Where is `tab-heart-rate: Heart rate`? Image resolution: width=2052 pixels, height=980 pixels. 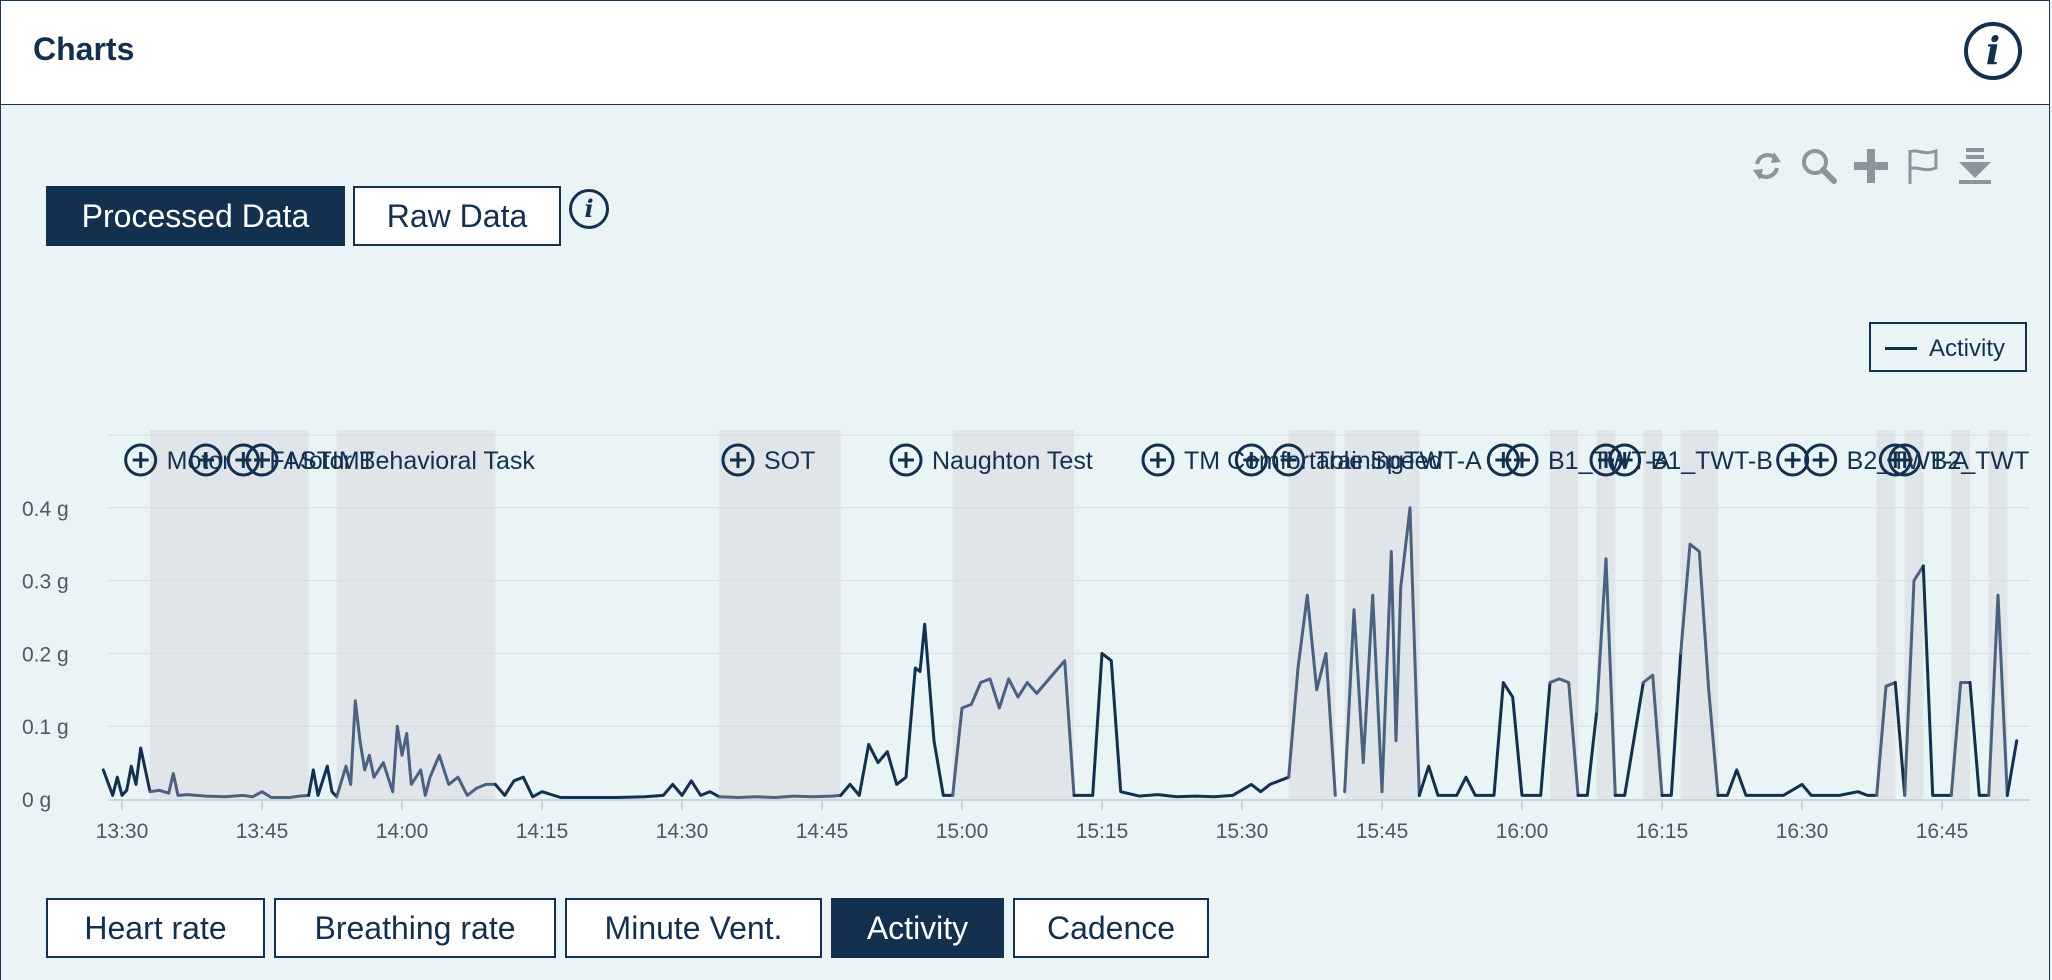
tab-heart-rate: Heart rate is located at coordinates (155, 928).